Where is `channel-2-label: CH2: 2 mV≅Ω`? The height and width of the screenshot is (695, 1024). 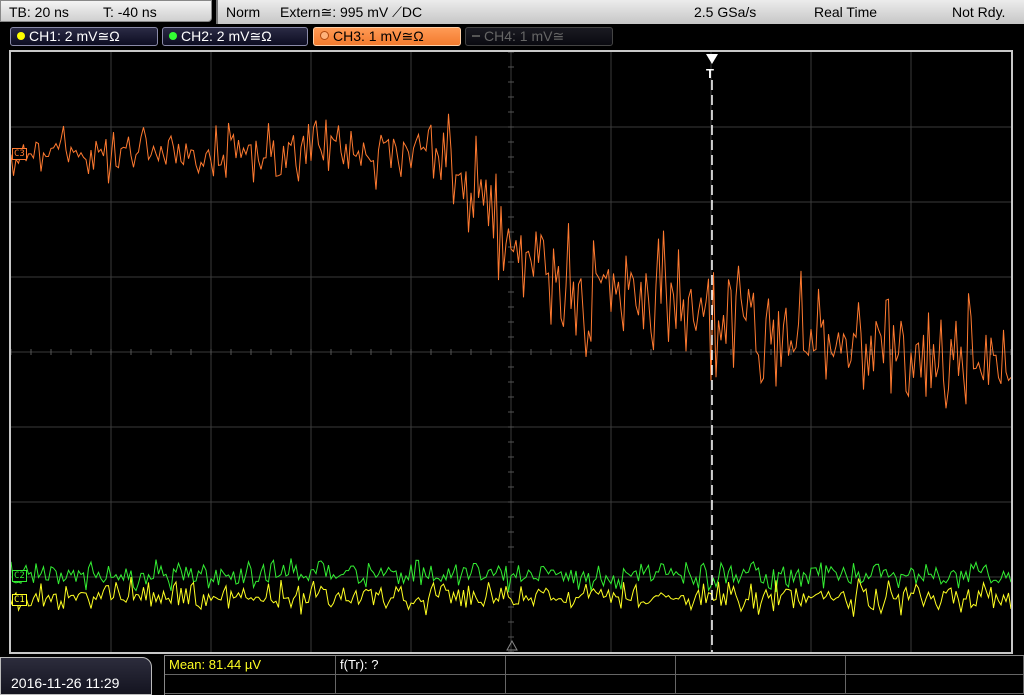 channel-2-label: CH2: 2 mV≅Ω is located at coordinates (226, 36).